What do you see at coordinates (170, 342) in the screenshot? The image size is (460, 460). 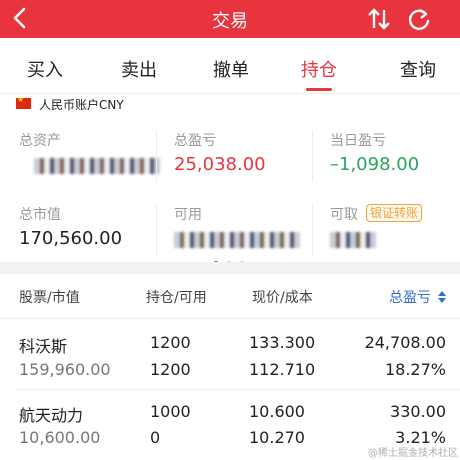 I see `holding-qty: 1200` at bounding box center [170, 342].